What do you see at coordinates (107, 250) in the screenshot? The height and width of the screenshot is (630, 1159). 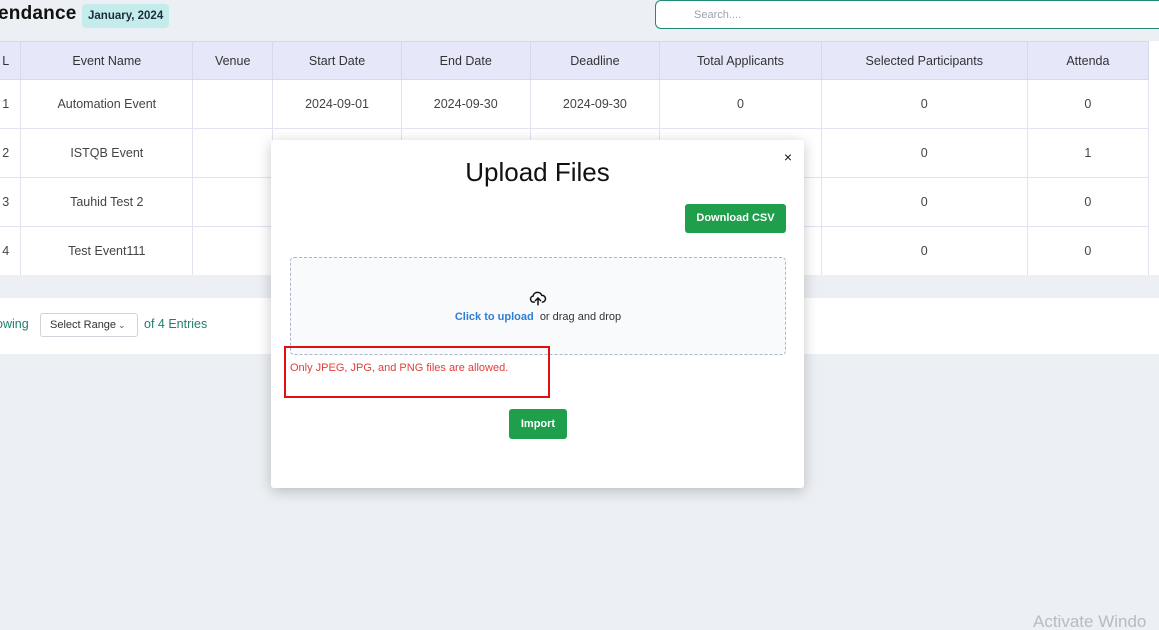 I see `table-cell: Test Event111` at bounding box center [107, 250].